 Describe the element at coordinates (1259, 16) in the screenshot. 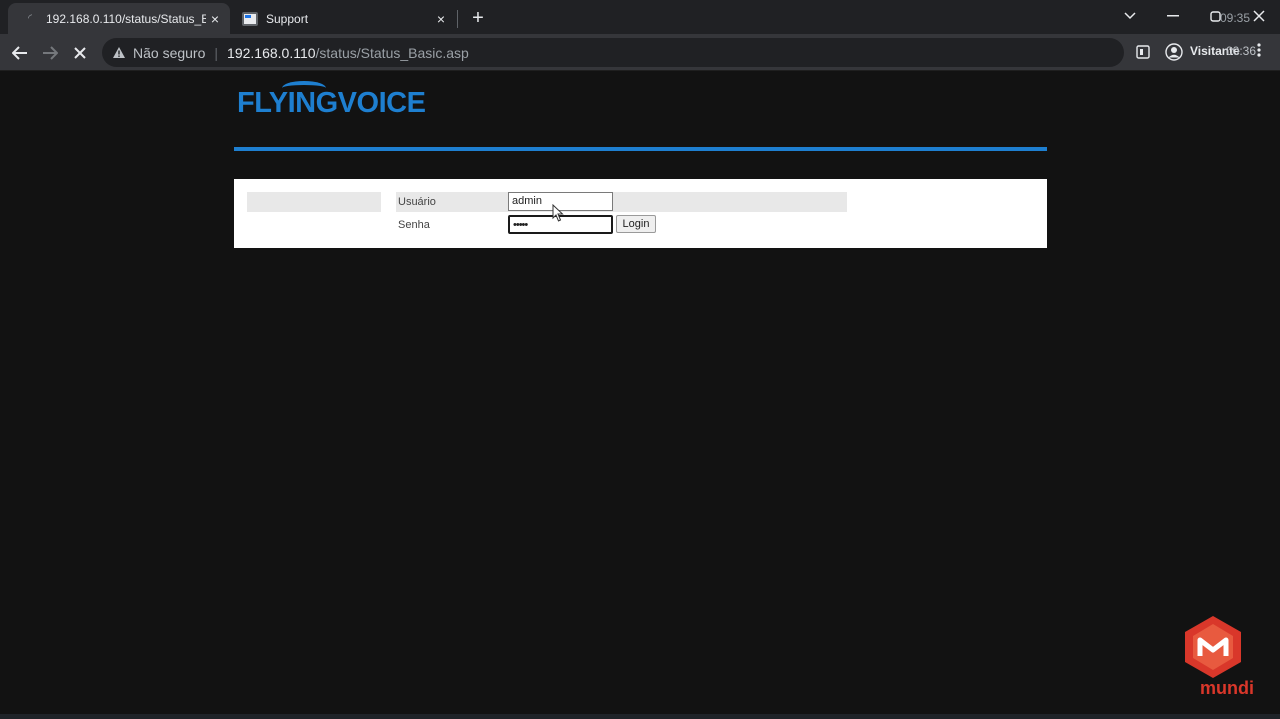

I see `close-window-icon` at that location.